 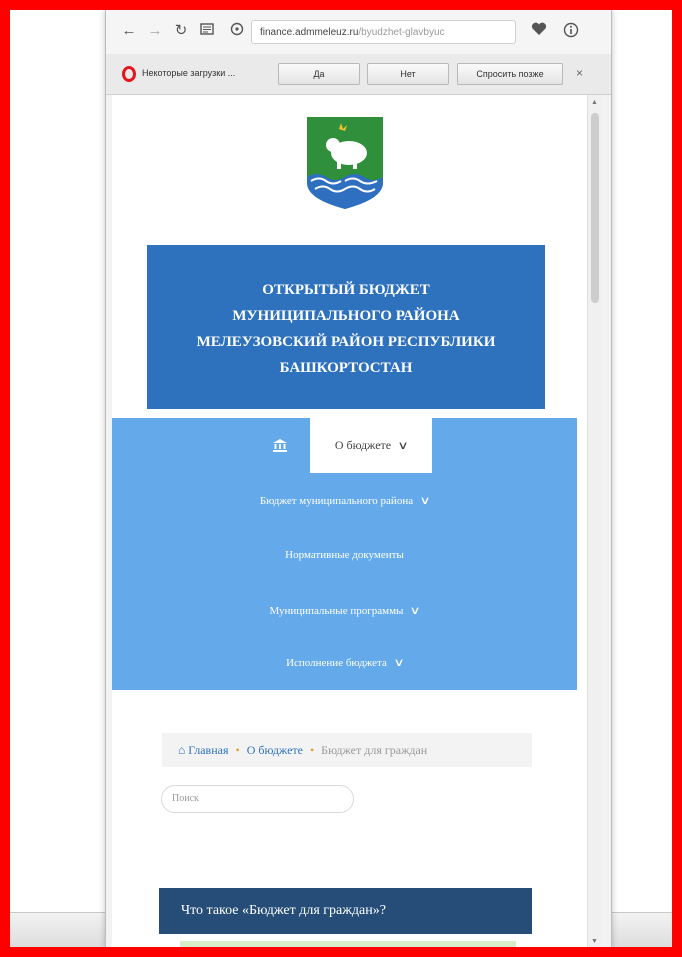 What do you see at coordinates (363, 445) in the screenshot?
I see `nav-item-label: О бюджете` at bounding box center [363, 445].